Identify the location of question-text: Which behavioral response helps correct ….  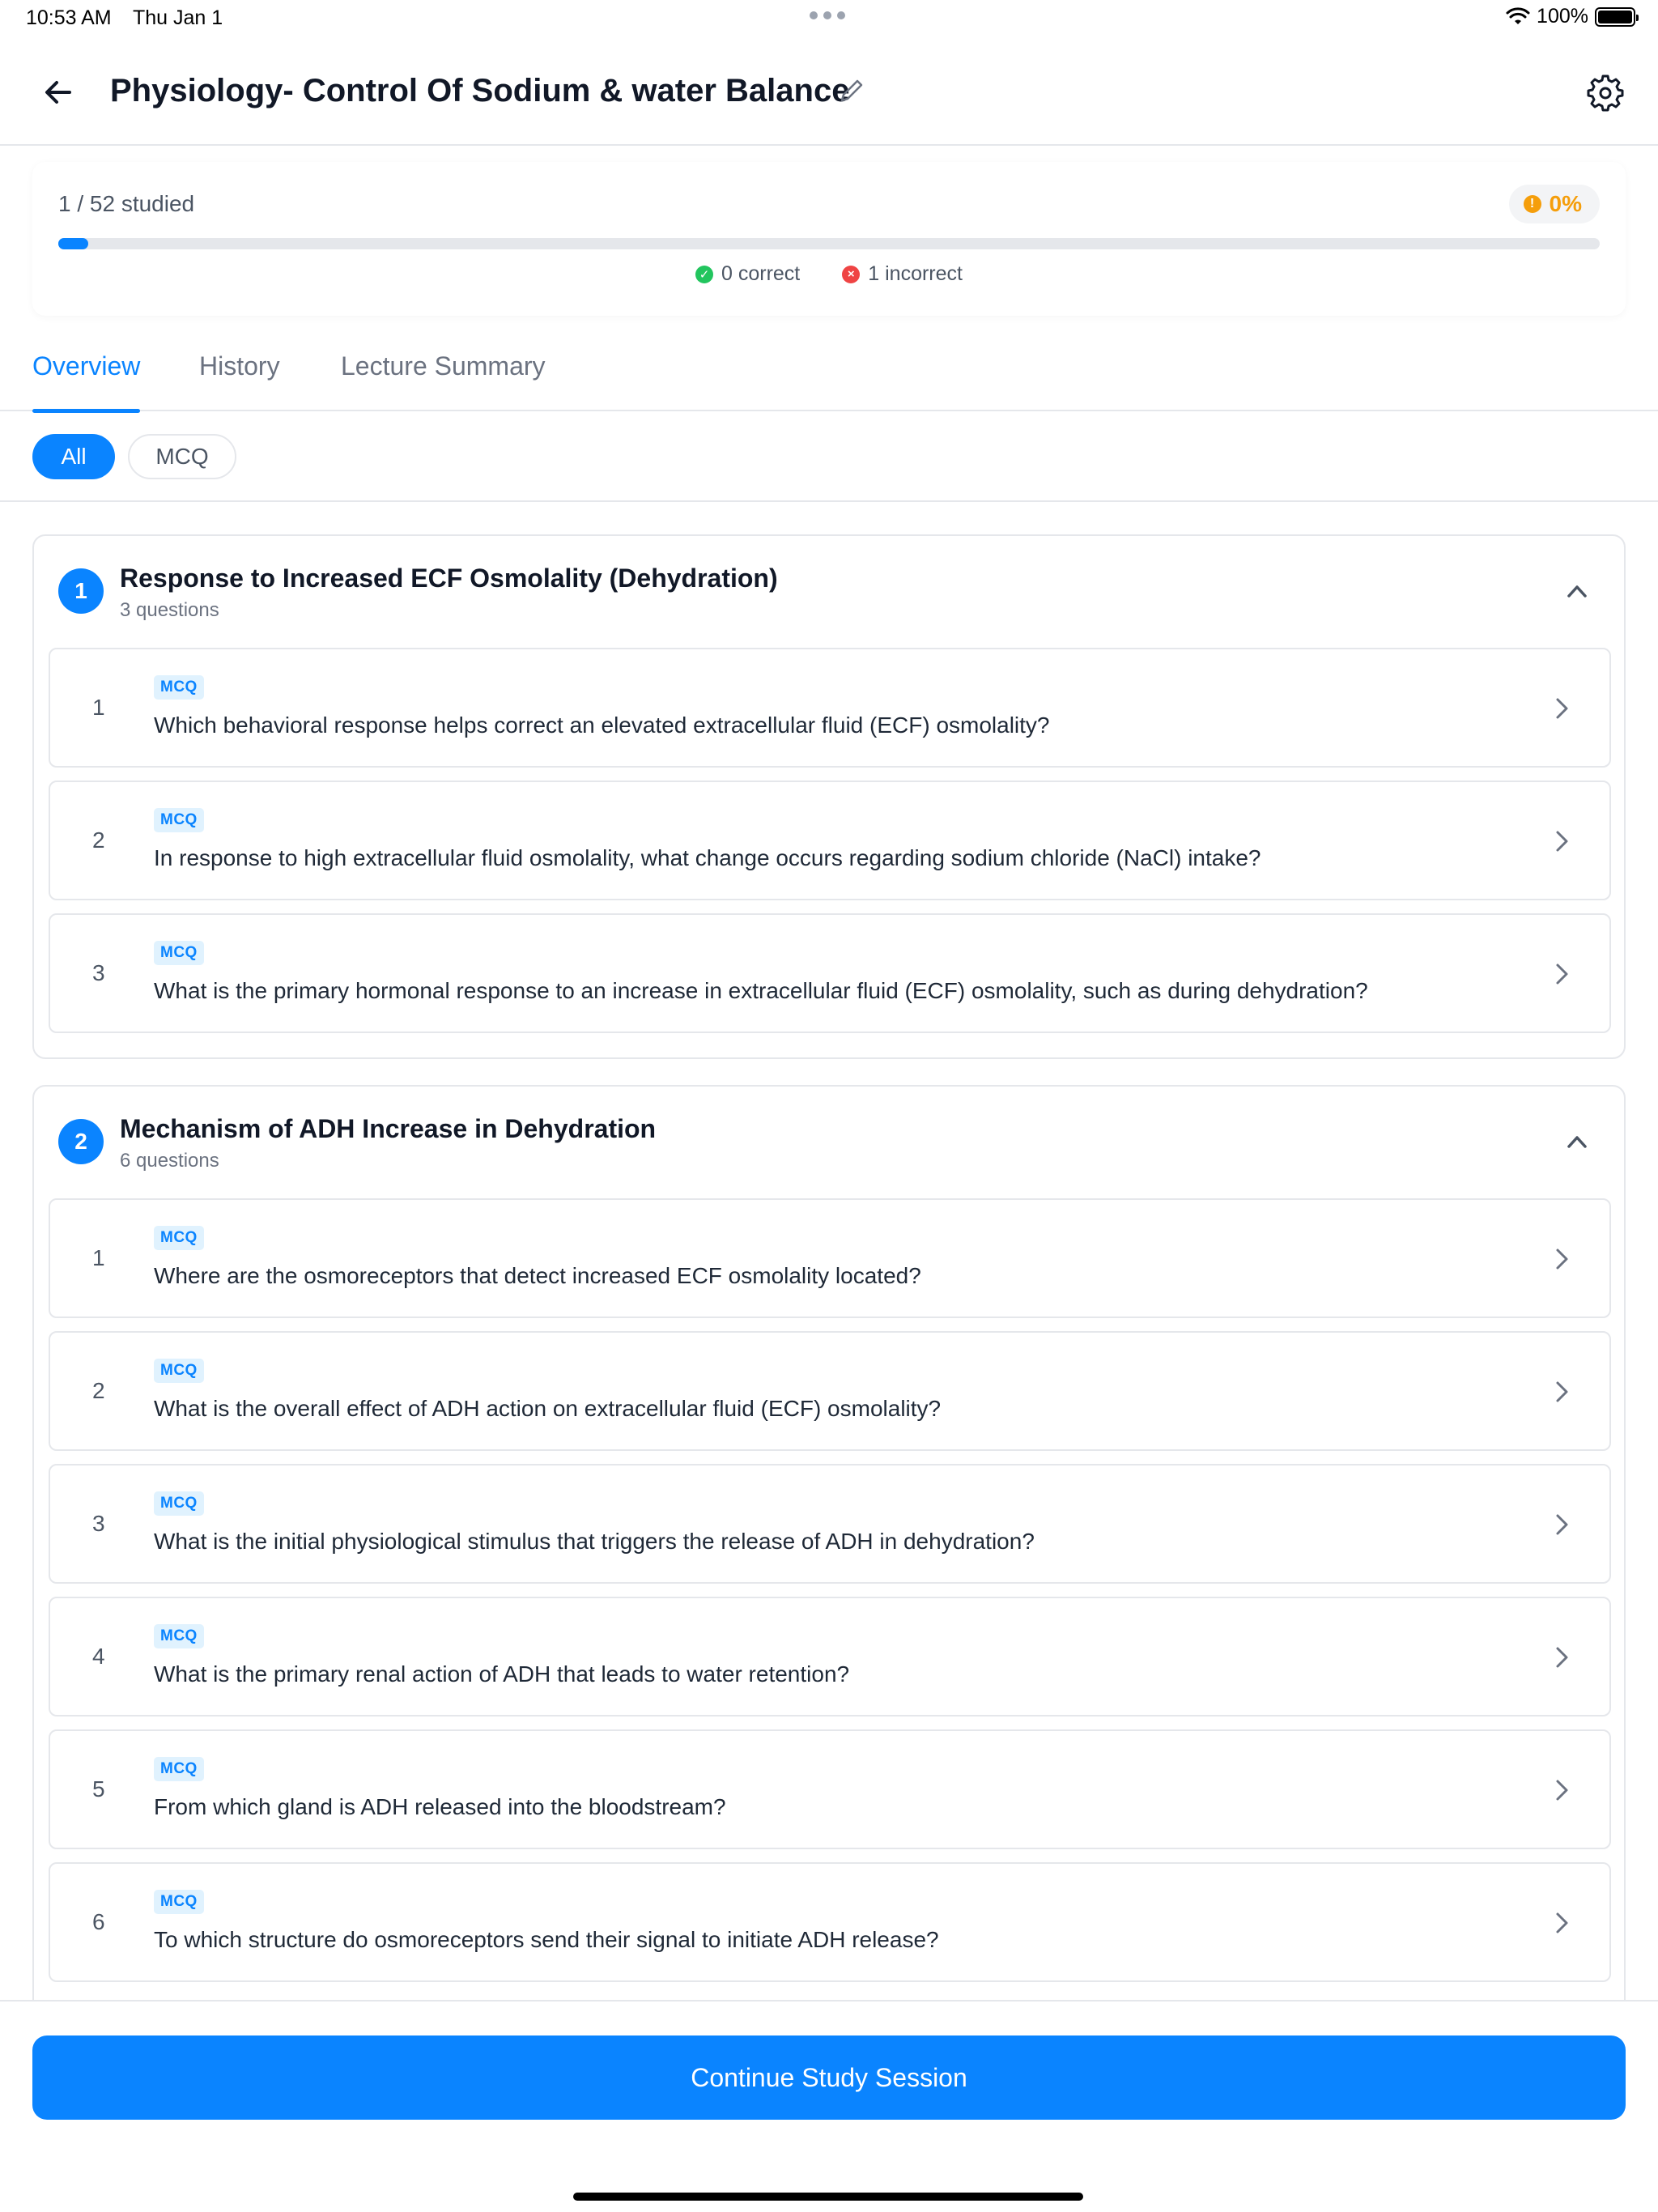
(602, 726).